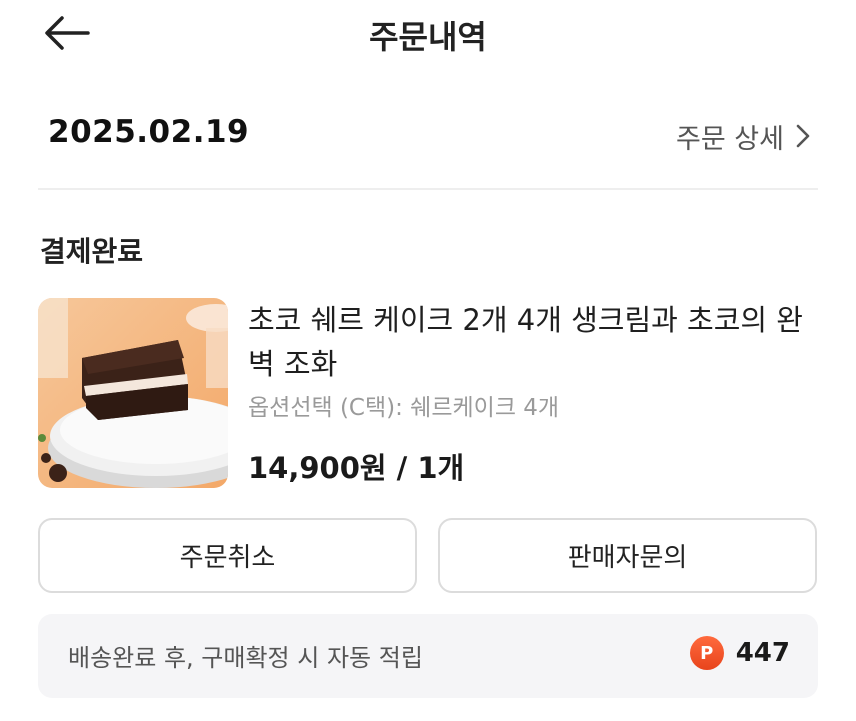 The height and width of the screenshot is (721, 856). I want to click on order-date: 2025.02.19, so click(149, 132).